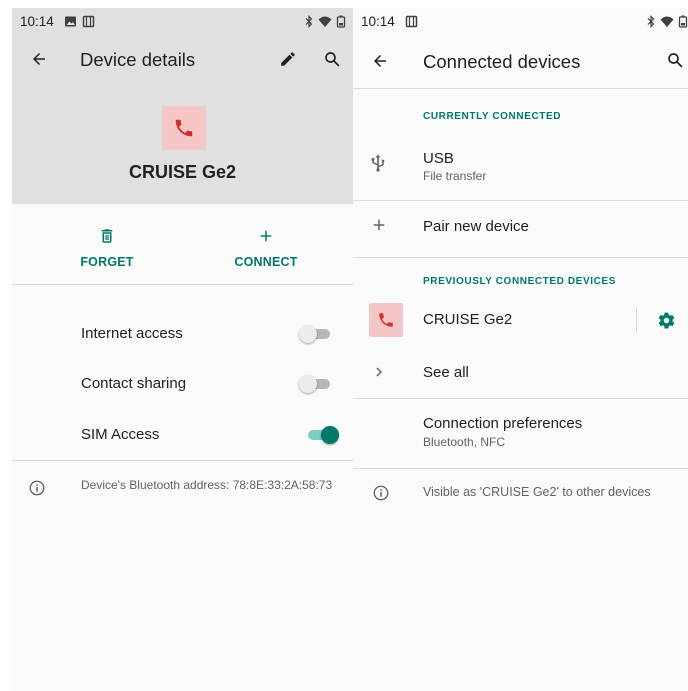 The image size is (688, 691). I want to click on setting-sim-access: SIM Access, so click(182, 435).